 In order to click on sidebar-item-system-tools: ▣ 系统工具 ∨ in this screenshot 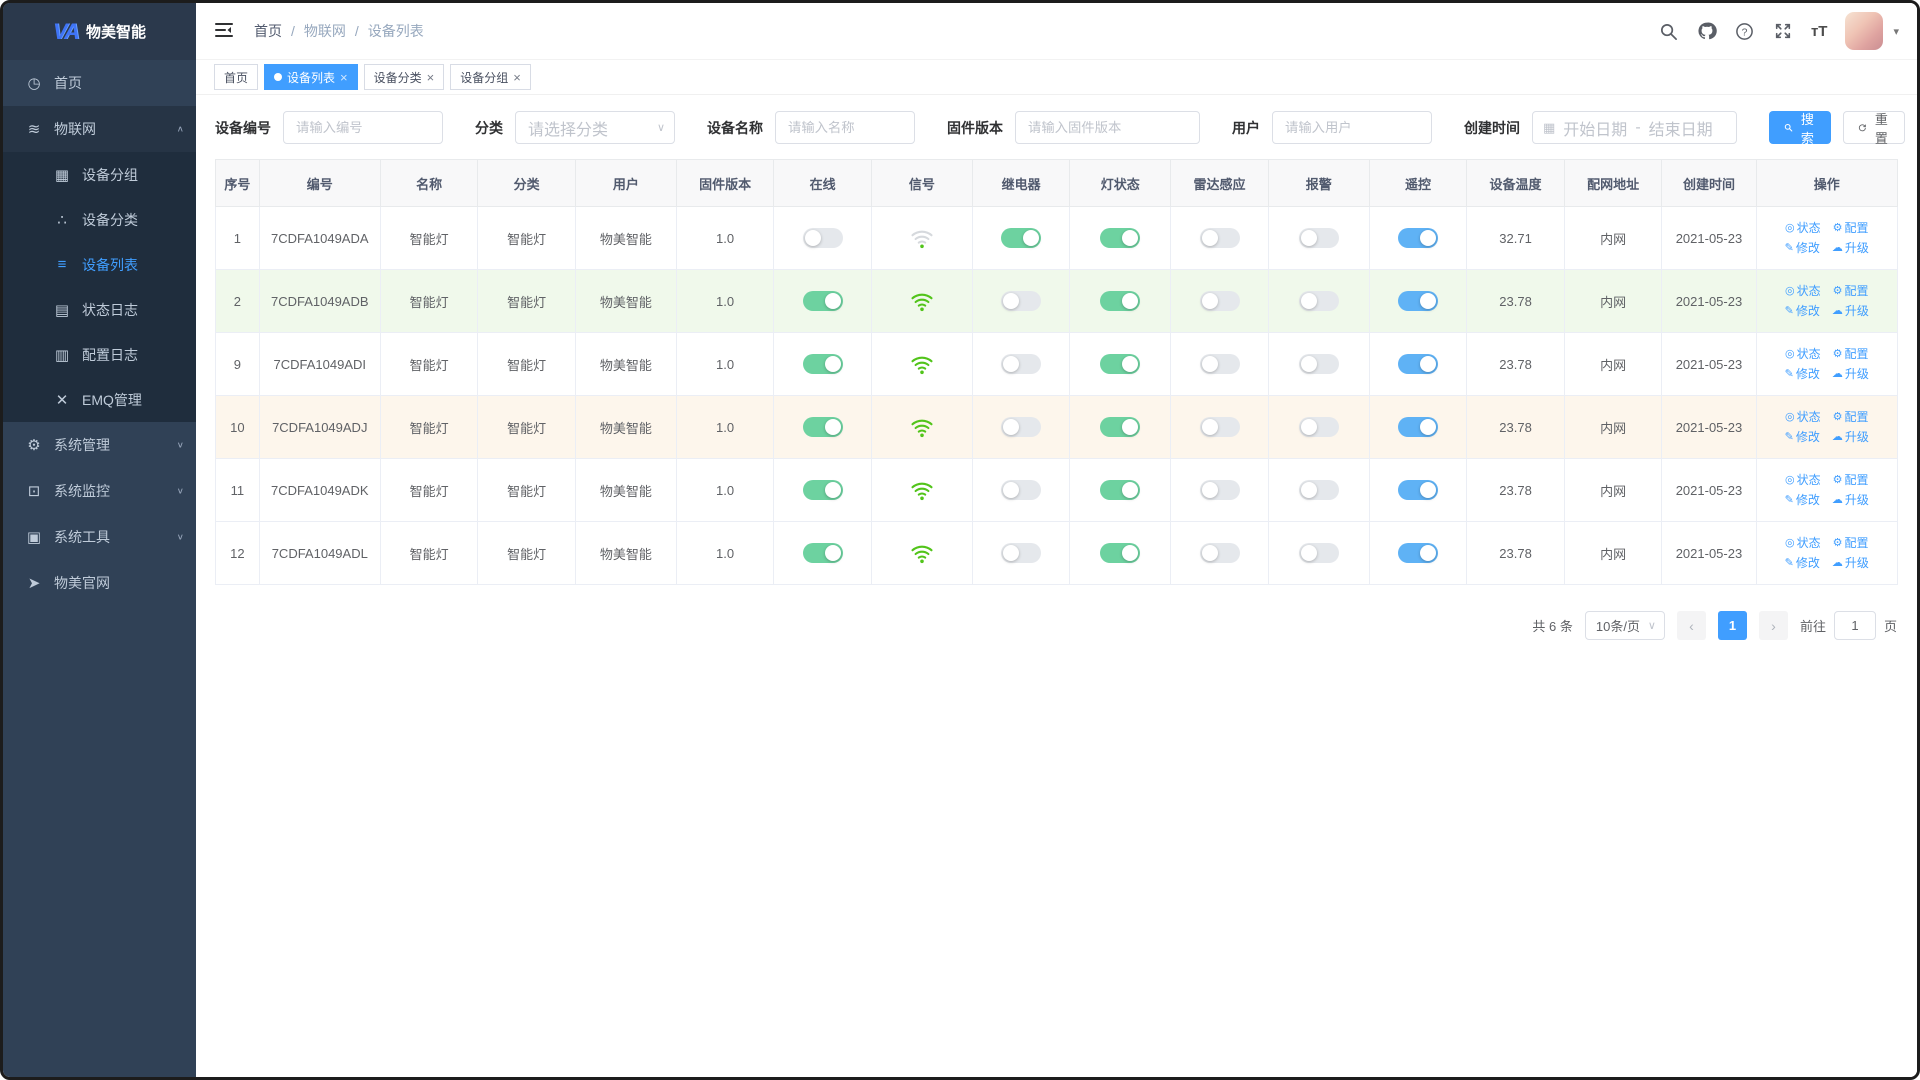, I will do `click(99, 537)`.